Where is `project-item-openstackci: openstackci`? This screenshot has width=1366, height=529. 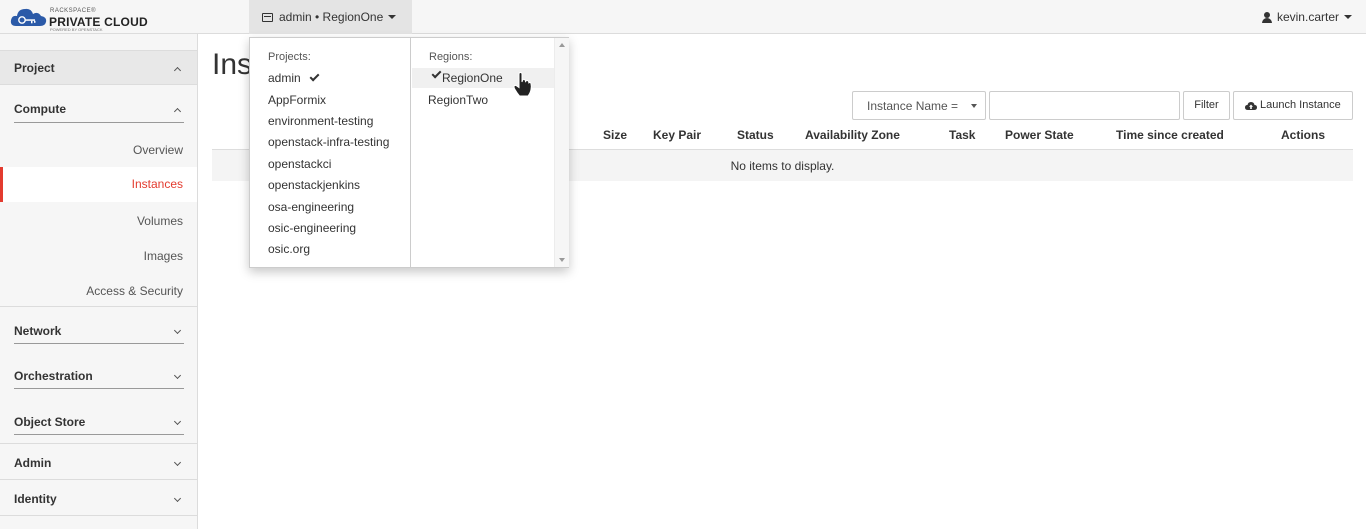 project-item-openstackci: openstackci is located at coordinates (299, 164).